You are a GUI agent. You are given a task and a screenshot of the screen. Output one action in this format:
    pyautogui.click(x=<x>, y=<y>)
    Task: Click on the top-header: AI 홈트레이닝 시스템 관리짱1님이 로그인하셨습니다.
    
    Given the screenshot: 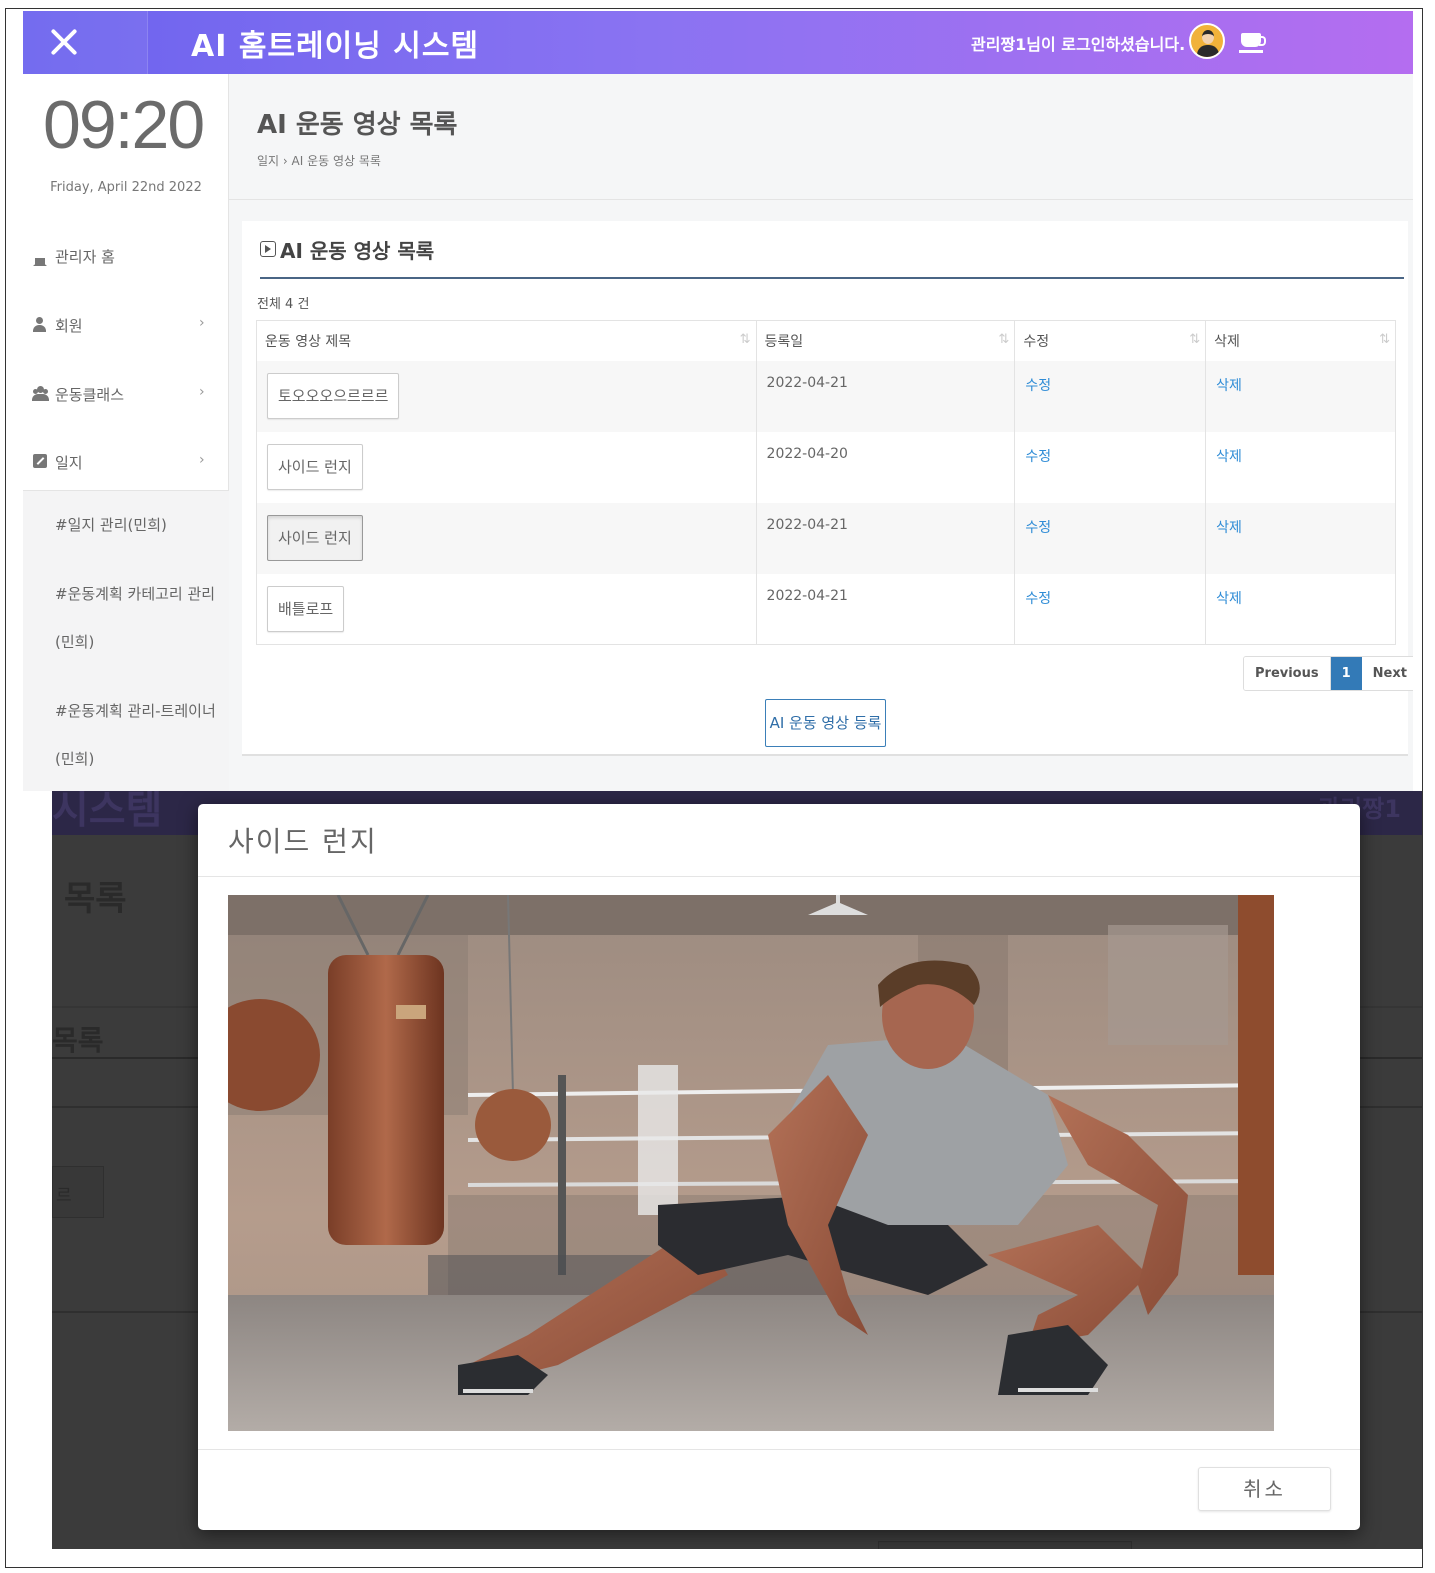 What is the action you would take?
    pyautogui.click(x=718, y=42)
    